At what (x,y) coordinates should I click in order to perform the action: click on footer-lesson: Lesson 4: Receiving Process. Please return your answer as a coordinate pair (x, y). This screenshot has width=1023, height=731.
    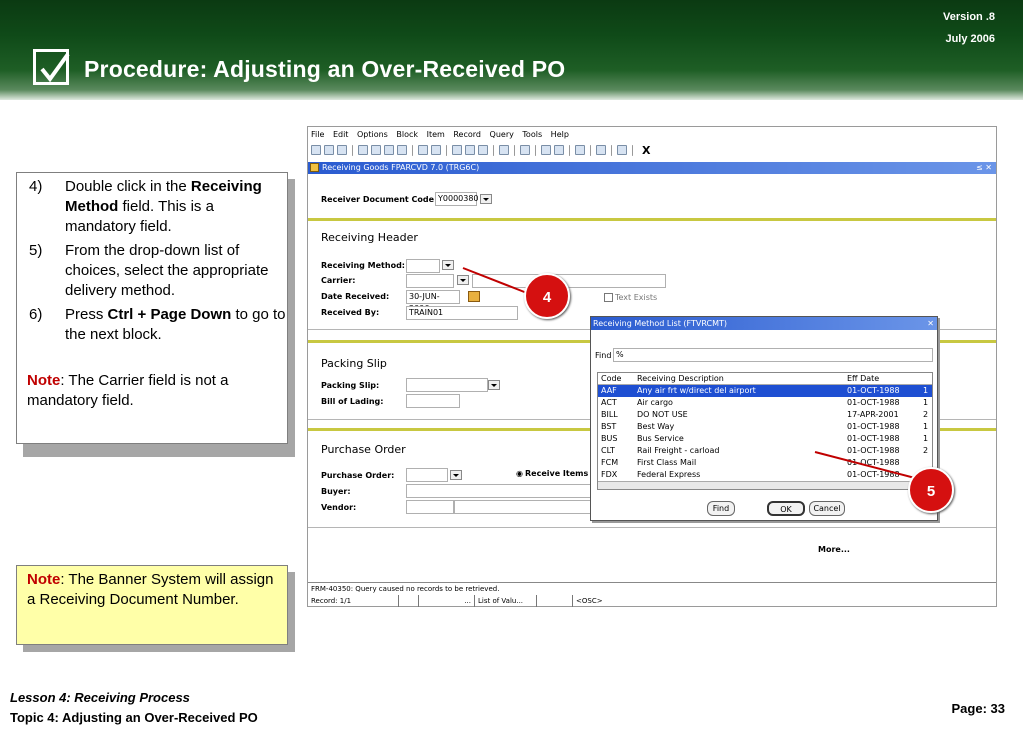
    Looking at the image, I should click on (100, 697).